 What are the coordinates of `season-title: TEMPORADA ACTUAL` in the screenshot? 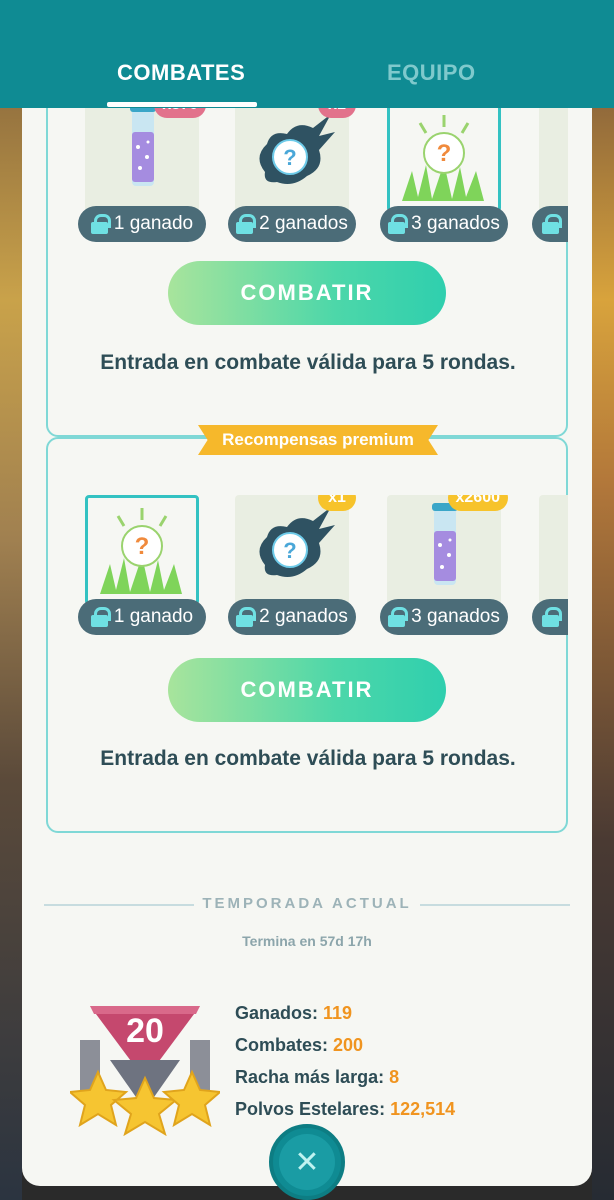 It's located at (307, 903).